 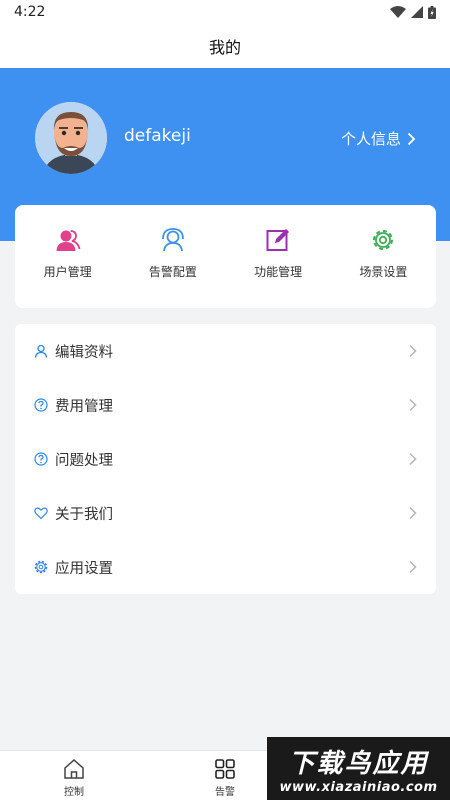 What do you see at coordinates (172, 256) in the screenshot?
I see `quick-action-alarm-config: 告警配置` at bounding box center [172, 256].